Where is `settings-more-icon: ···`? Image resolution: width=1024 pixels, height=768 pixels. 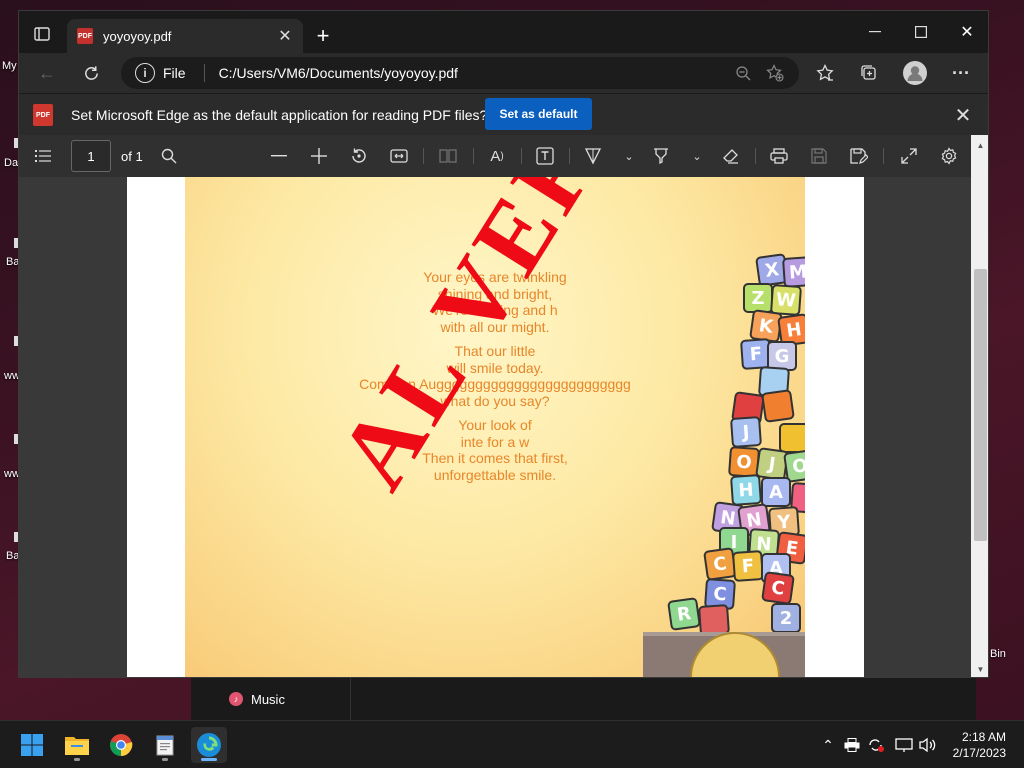
settings-more-icon: ··· is located at coordinates (961, 73).